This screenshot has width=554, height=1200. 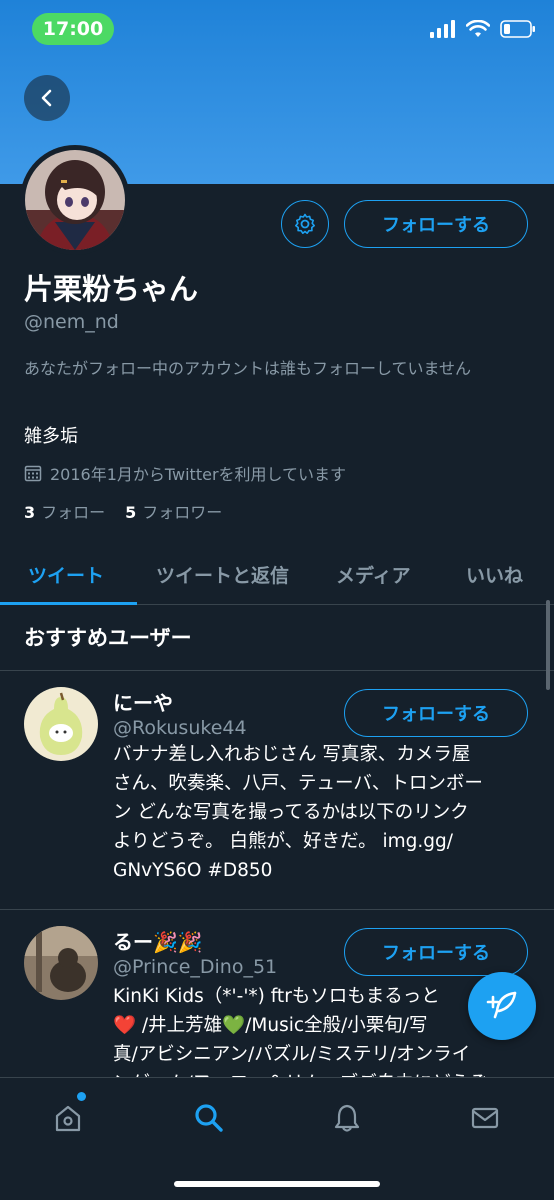 I want to click on joined-date: 2016年1月からTwitterを利用しています, so click(x=185, y=473).